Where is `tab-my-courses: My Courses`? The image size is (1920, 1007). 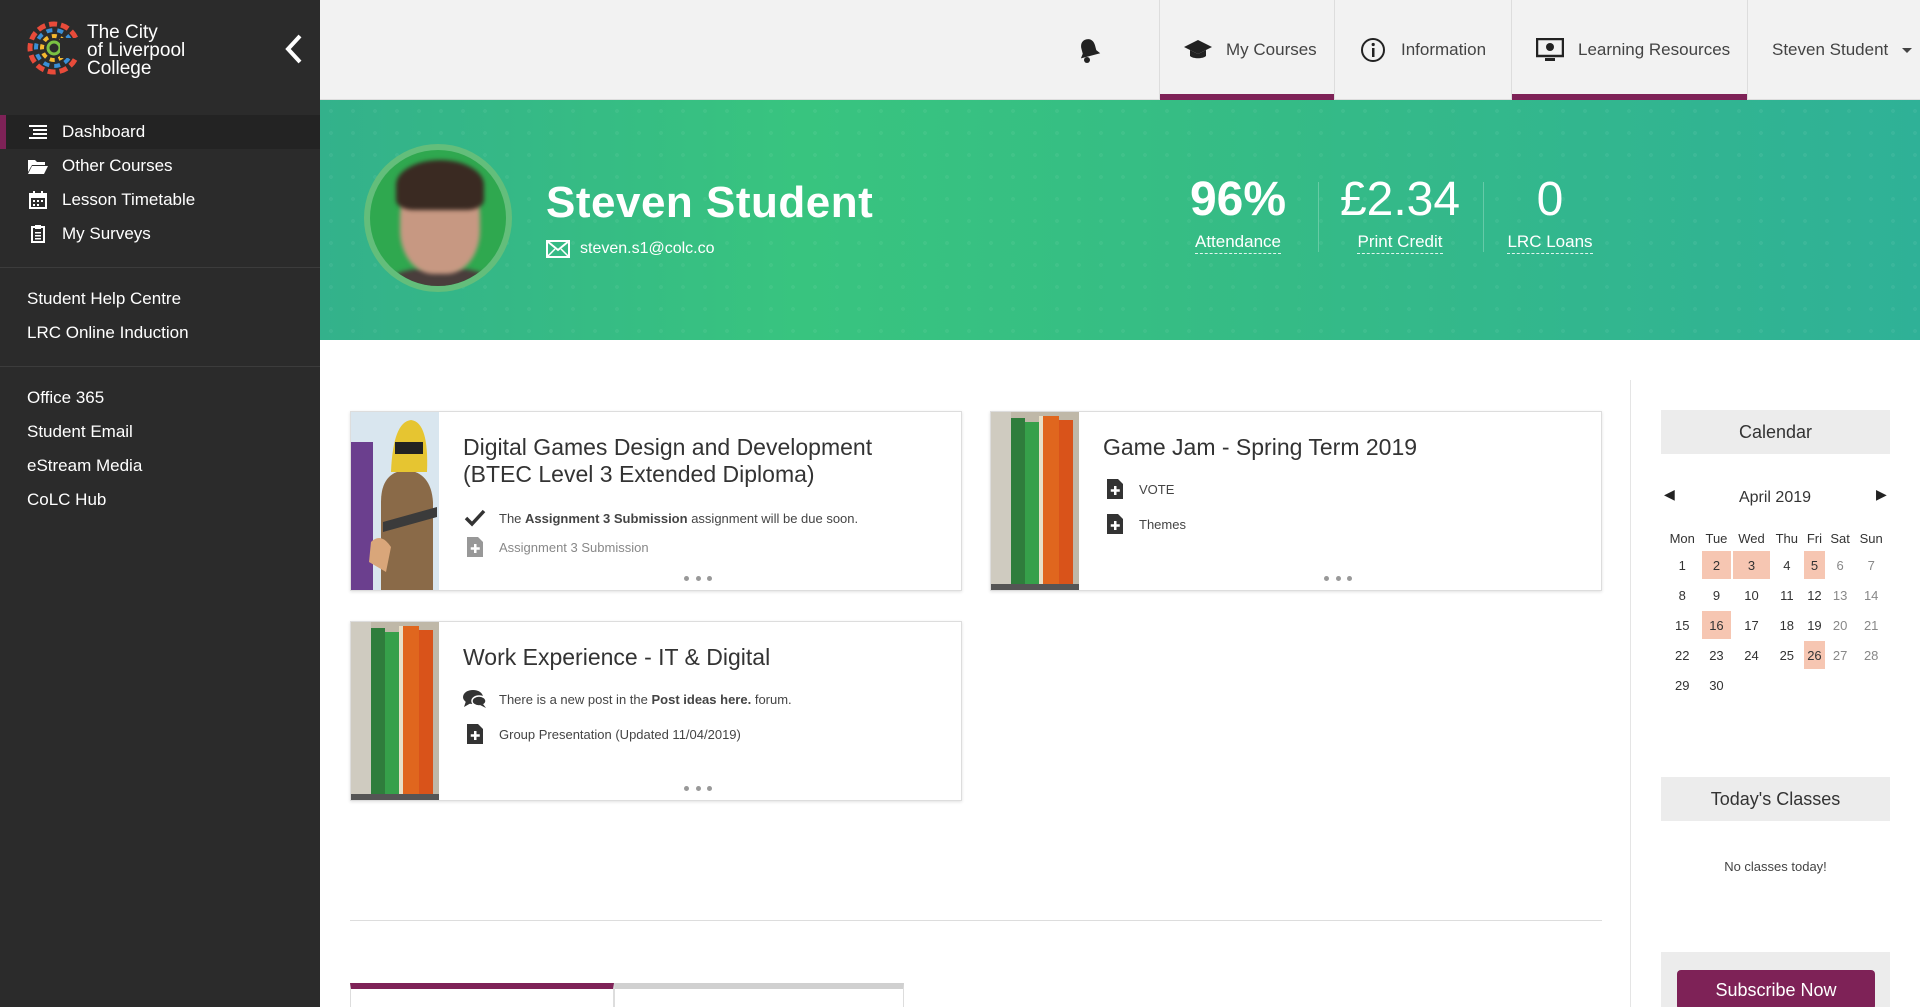 tab-my-courses: My Courses is located at coordinates (1246, 50).